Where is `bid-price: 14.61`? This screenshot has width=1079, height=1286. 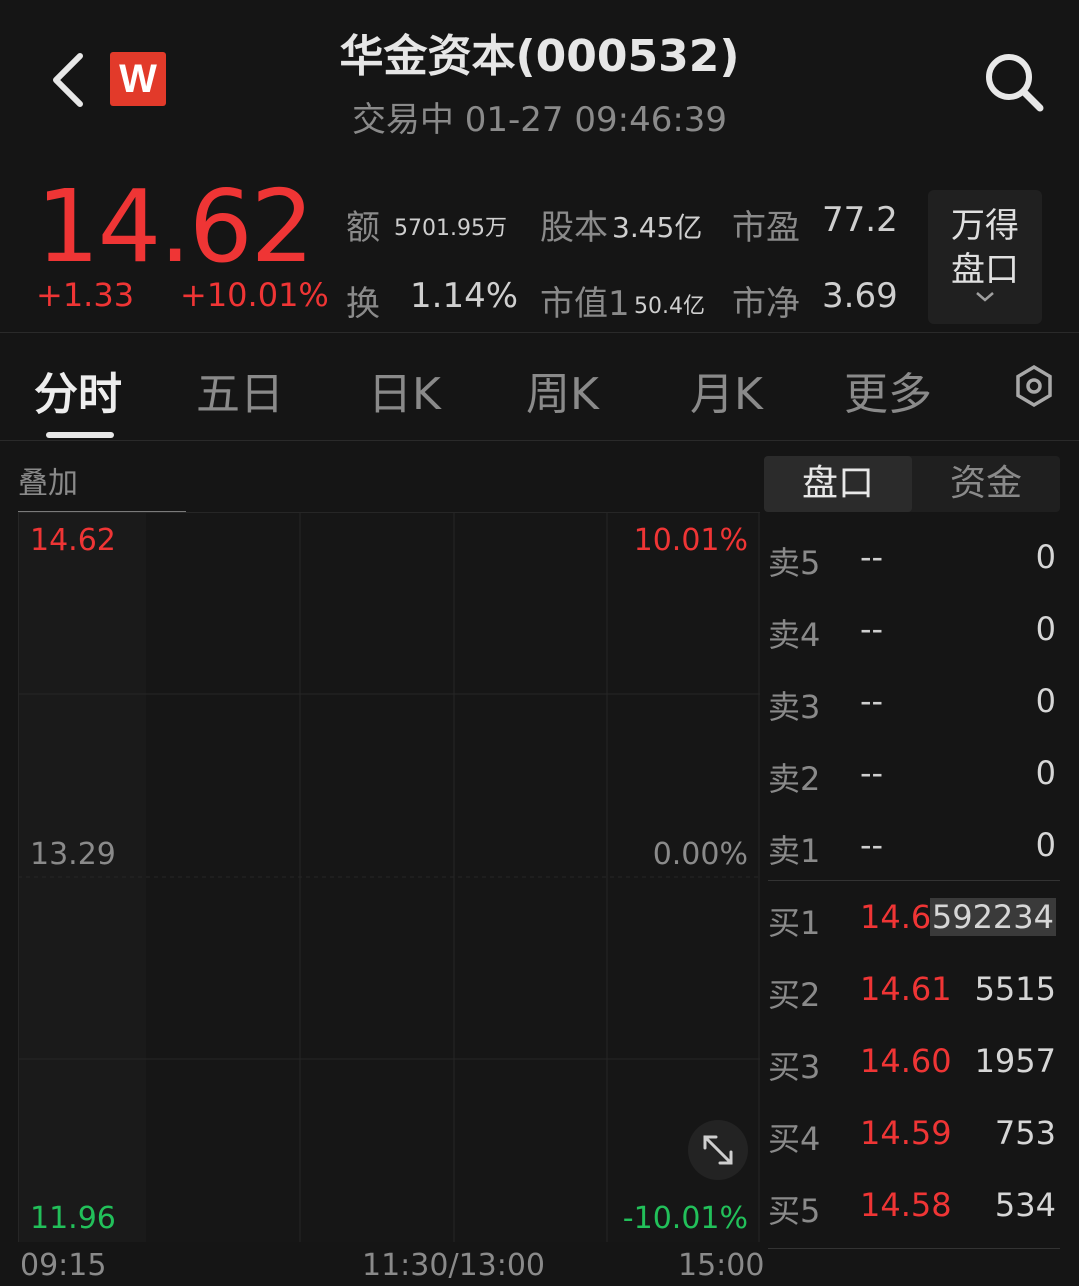
bid-price: 14.61 is located at coordinates (906, 989).